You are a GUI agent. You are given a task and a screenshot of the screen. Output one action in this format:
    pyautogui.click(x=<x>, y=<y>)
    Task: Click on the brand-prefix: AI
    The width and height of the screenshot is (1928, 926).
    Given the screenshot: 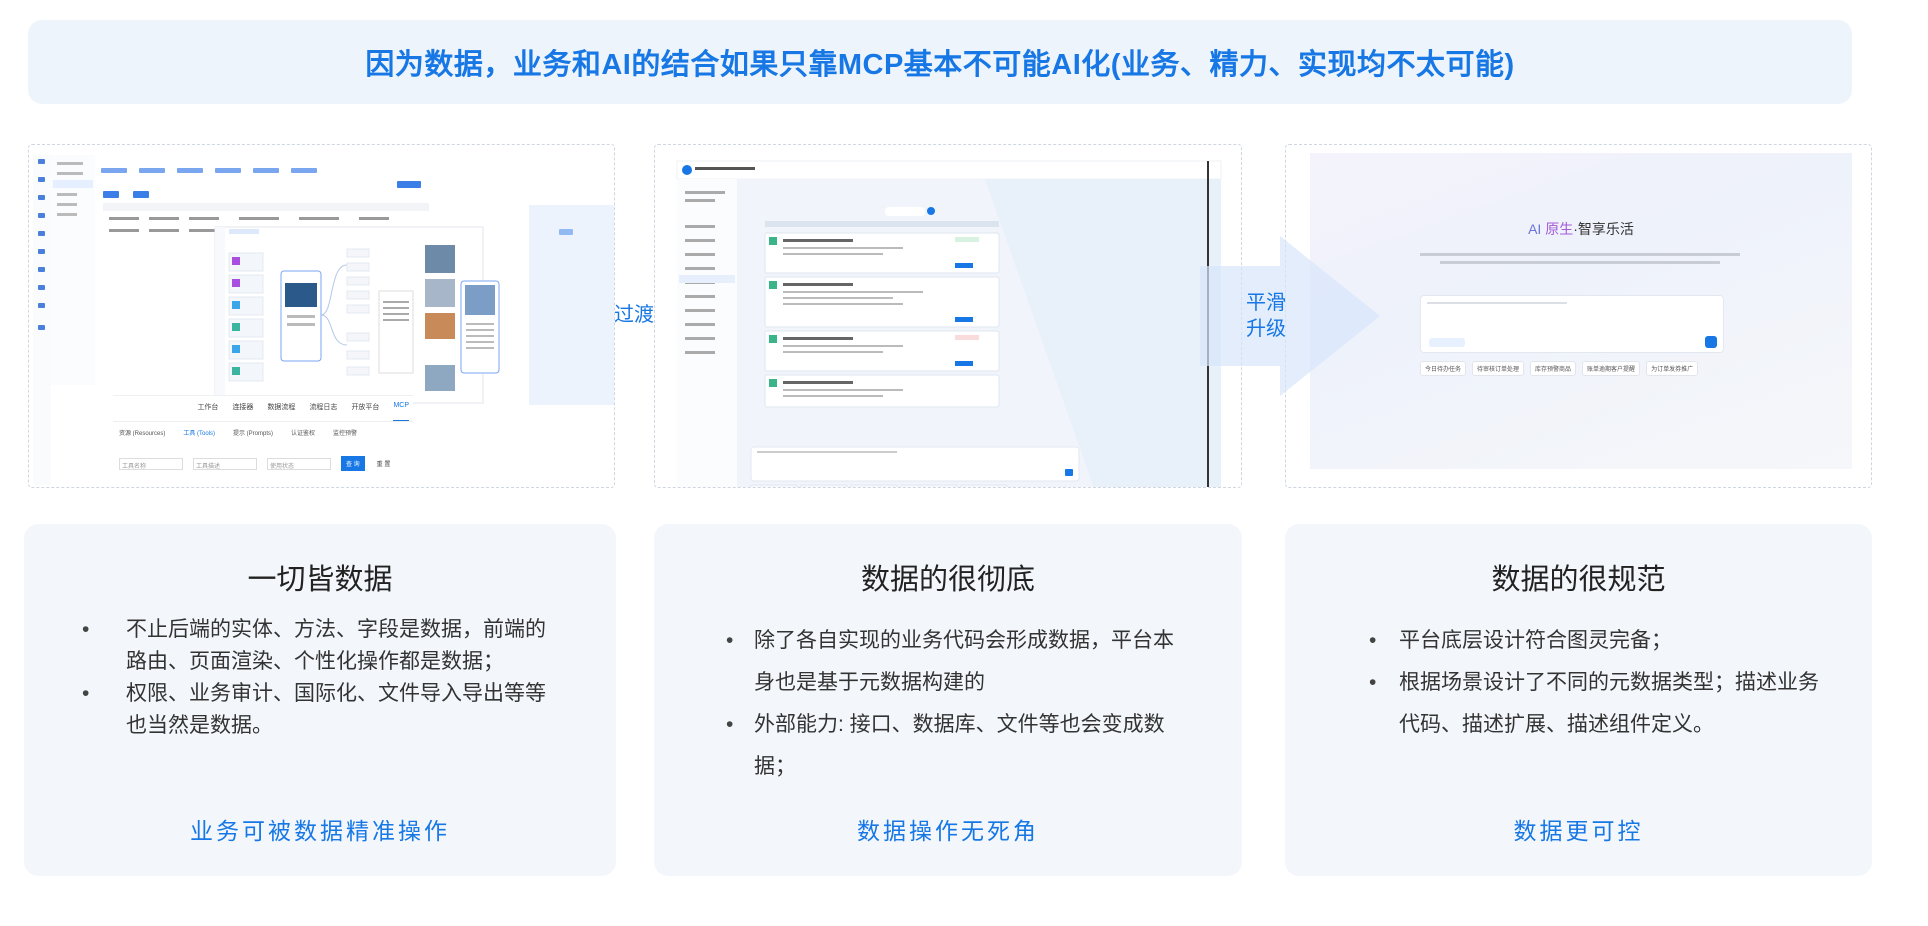 What is the action you would take?
    pyautogui.click(x=1537, y=229)
    